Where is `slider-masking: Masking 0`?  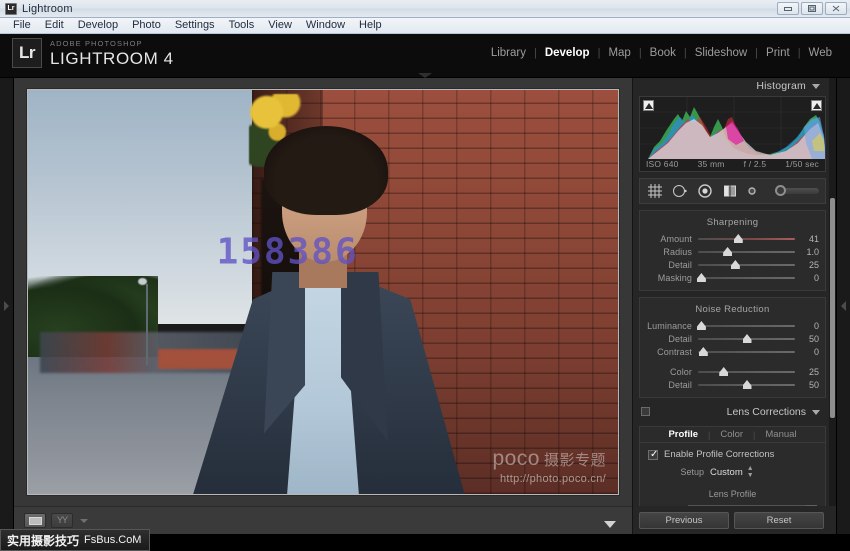 slider-masking: Masking 0 is located at coordinates (732, 277).